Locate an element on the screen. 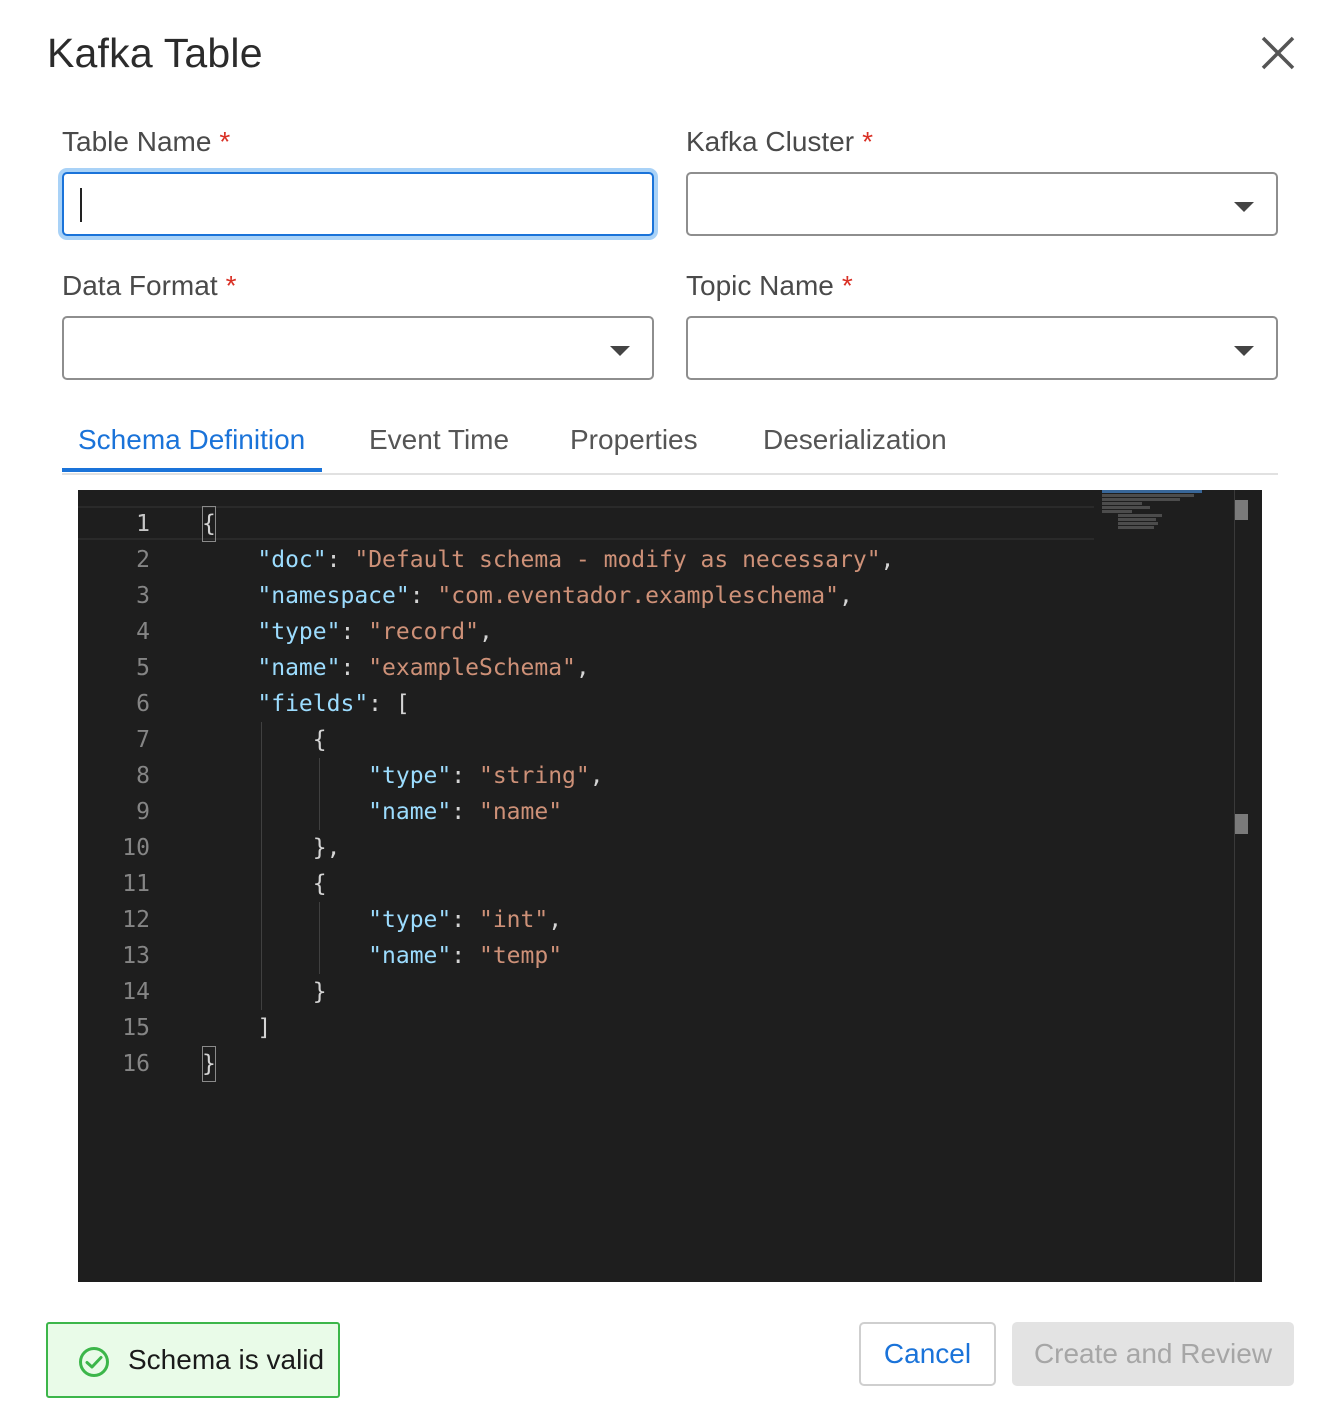 Image resolution: width=1336 pixels, height=1410 pixels. create-and-review-button: Create and Review is located at coordinates (1153, 1354).